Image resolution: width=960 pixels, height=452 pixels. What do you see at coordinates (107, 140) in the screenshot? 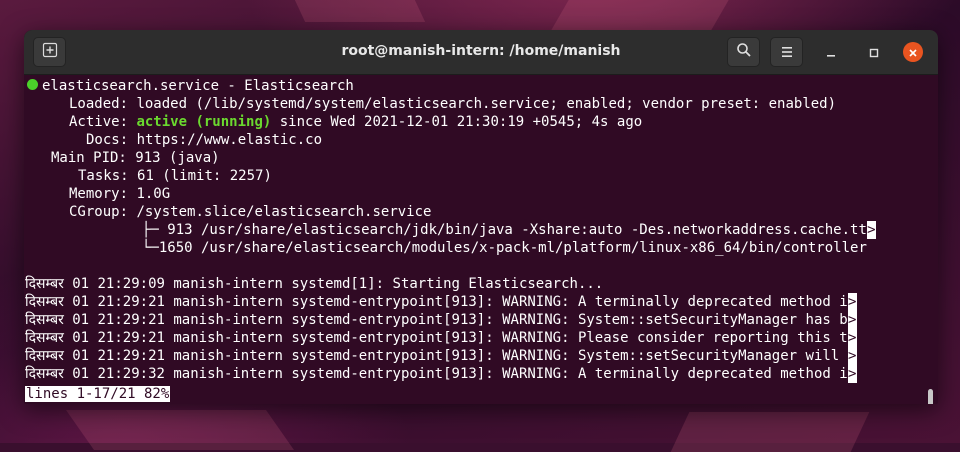
I see `docs-label: Docs:` at bounding box center [107, 140].